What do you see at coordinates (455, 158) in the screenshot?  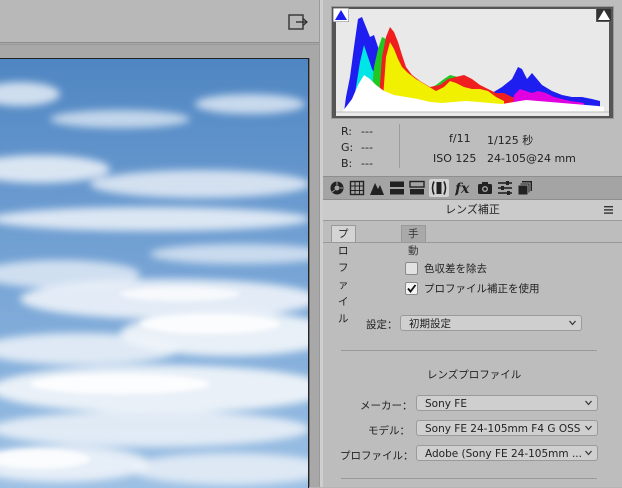 I see `iso-value: ISO 125` at bounding box center [455, 158].